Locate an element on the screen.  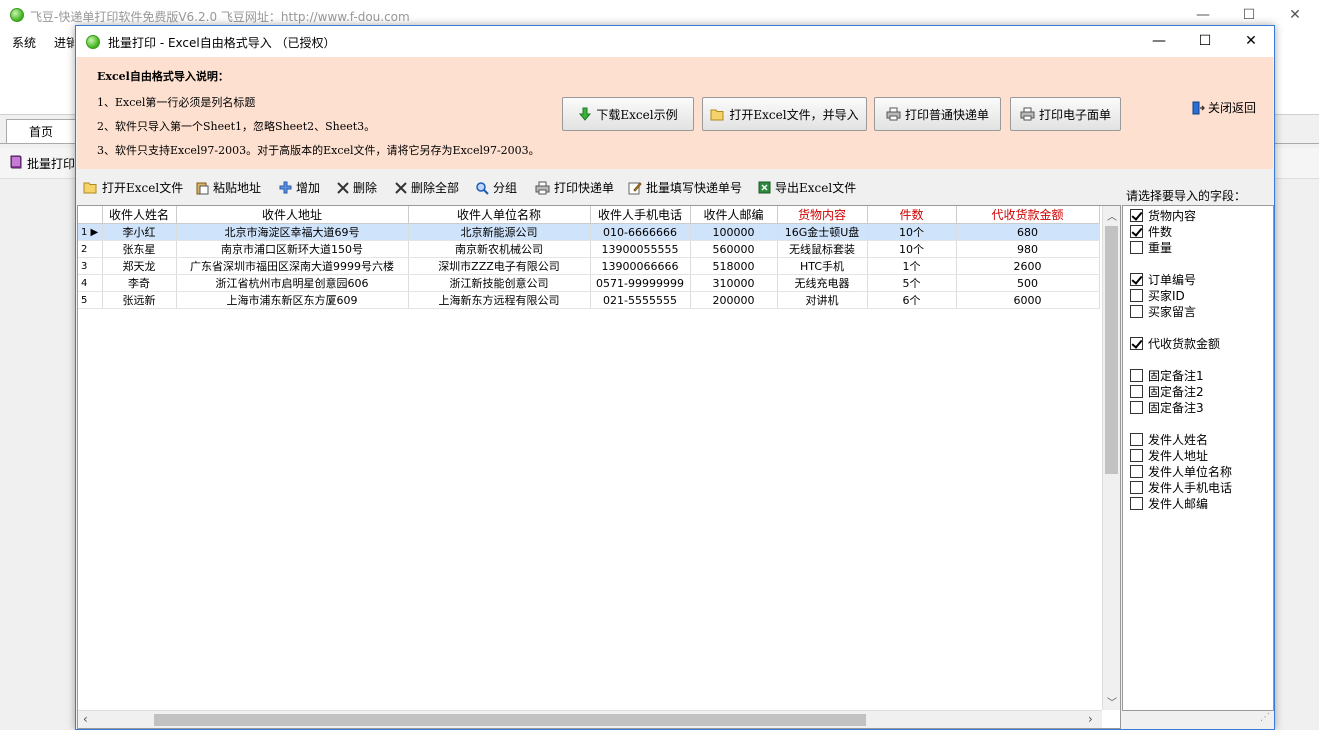
dialog-maximize-button: ☐ is located at coordinates (1205, 41).